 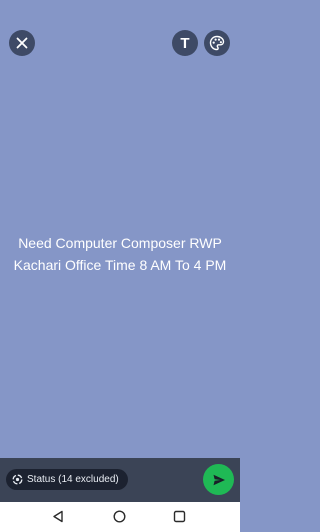 What do you see at coordinates (17, 479) in the screenshot?
I see `status-ring-icon` at bounding box center [17, 479].